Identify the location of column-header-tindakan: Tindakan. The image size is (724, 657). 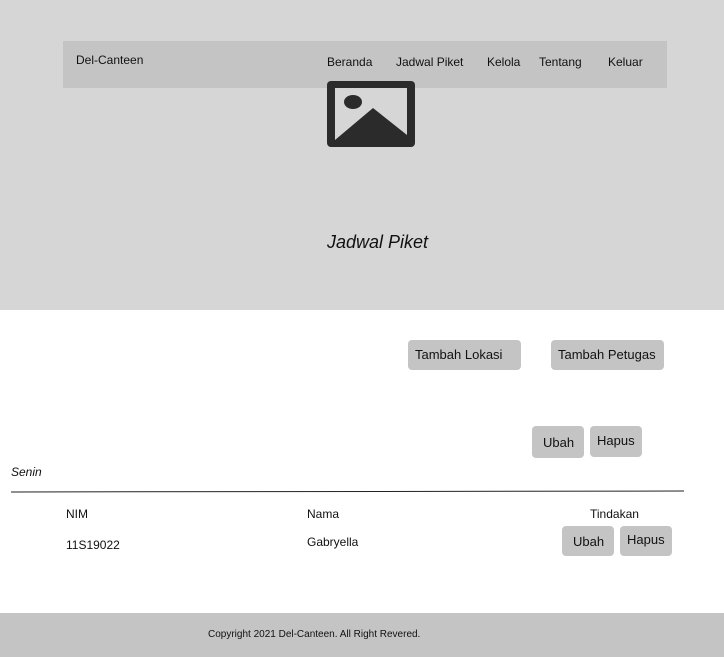
(614, 514).